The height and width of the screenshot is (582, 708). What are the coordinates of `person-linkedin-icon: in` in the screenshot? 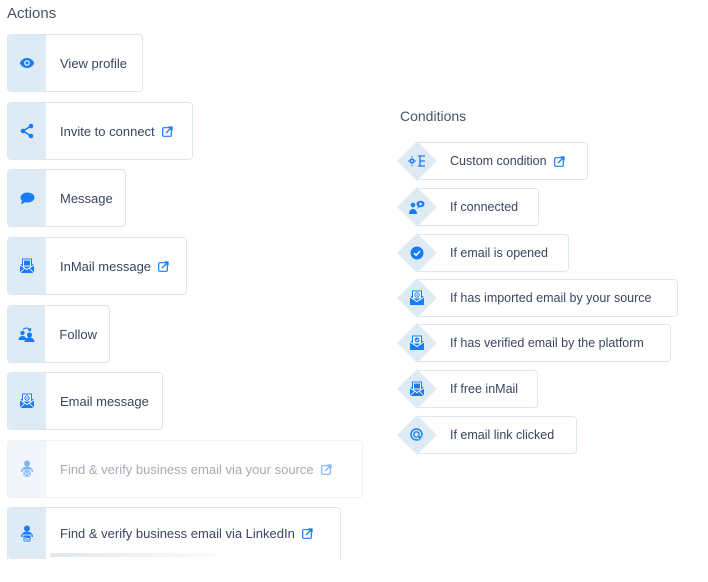 It's located at (27, 533).